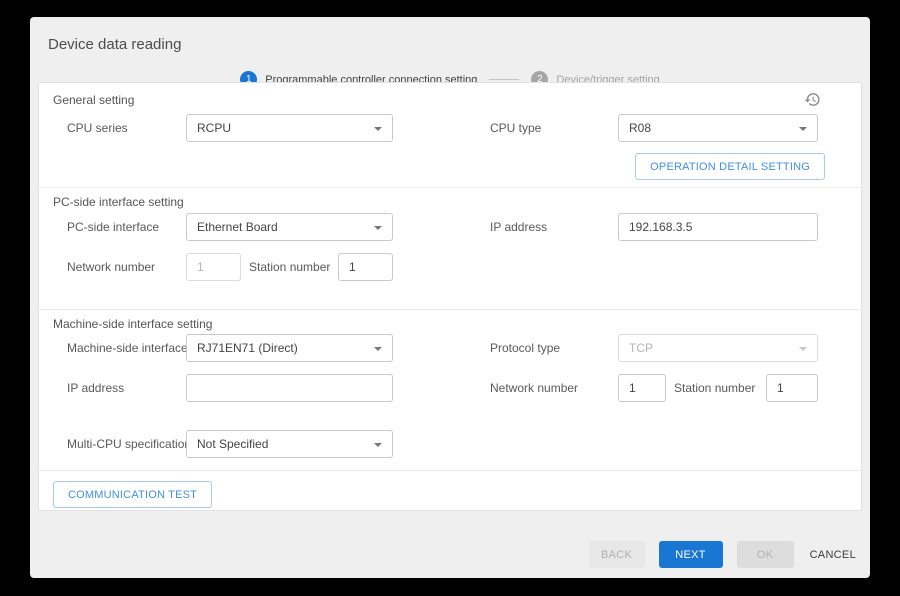 This screenshot has width=900, height=596. I want to click on machine-side-interface-select: RJ71EN71 (Direct), so click(289, 348).